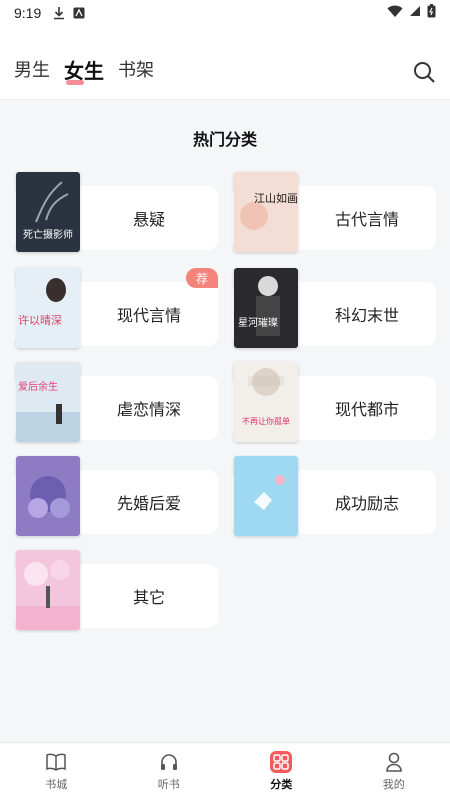 The height and width of the screenshot is (800, 450). I want to click on nav-label: 我的, so click(393, 784).